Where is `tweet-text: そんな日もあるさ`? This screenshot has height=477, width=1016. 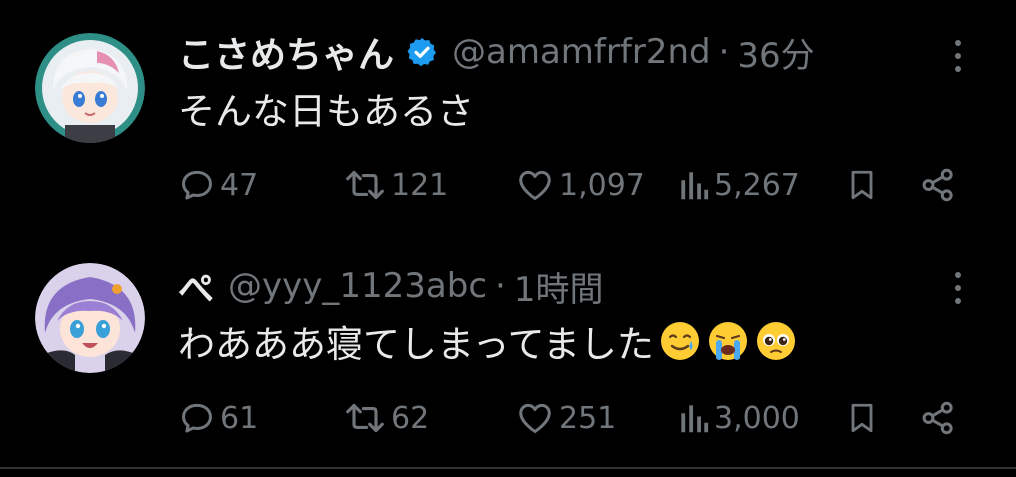
tweet-text: そんな日もあるさ is located at coordinates (326, 108).